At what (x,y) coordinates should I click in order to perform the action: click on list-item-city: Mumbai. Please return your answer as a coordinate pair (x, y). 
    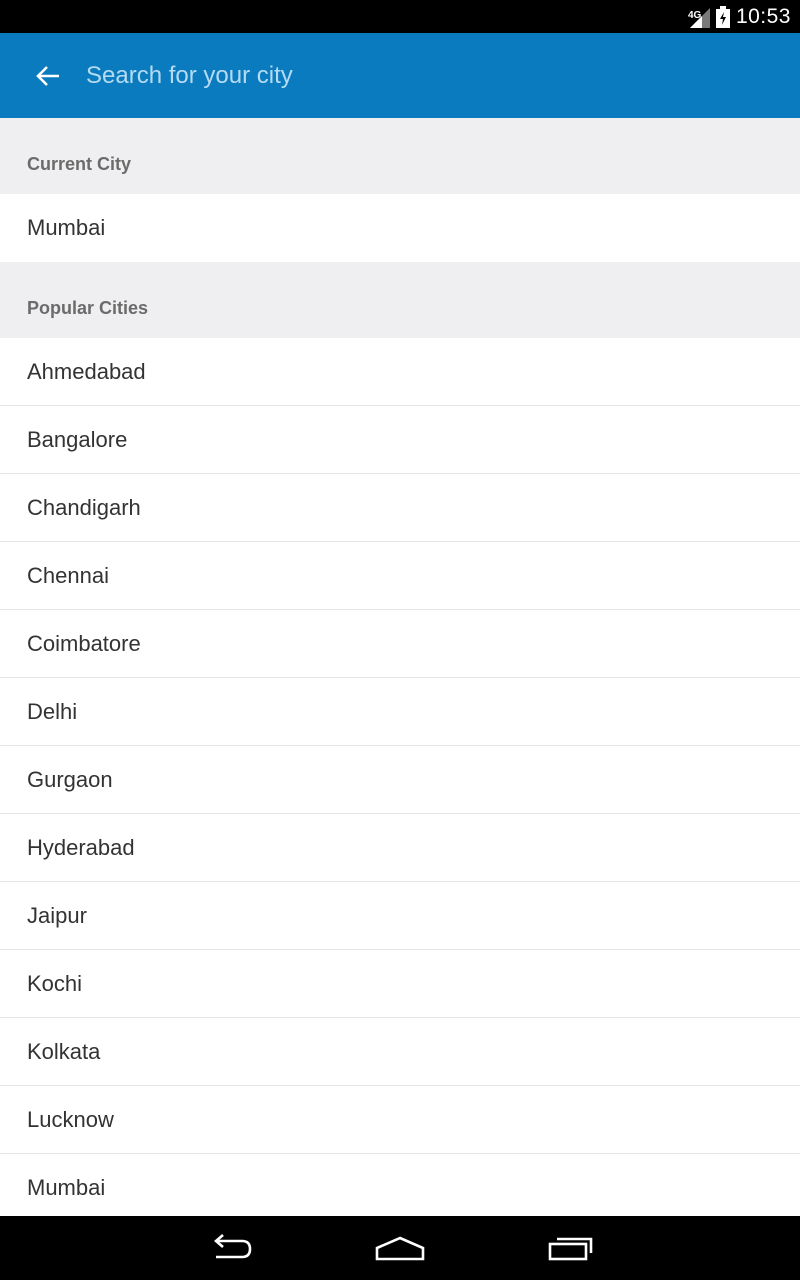
    Looking at the image, I should click on (400, 1185).